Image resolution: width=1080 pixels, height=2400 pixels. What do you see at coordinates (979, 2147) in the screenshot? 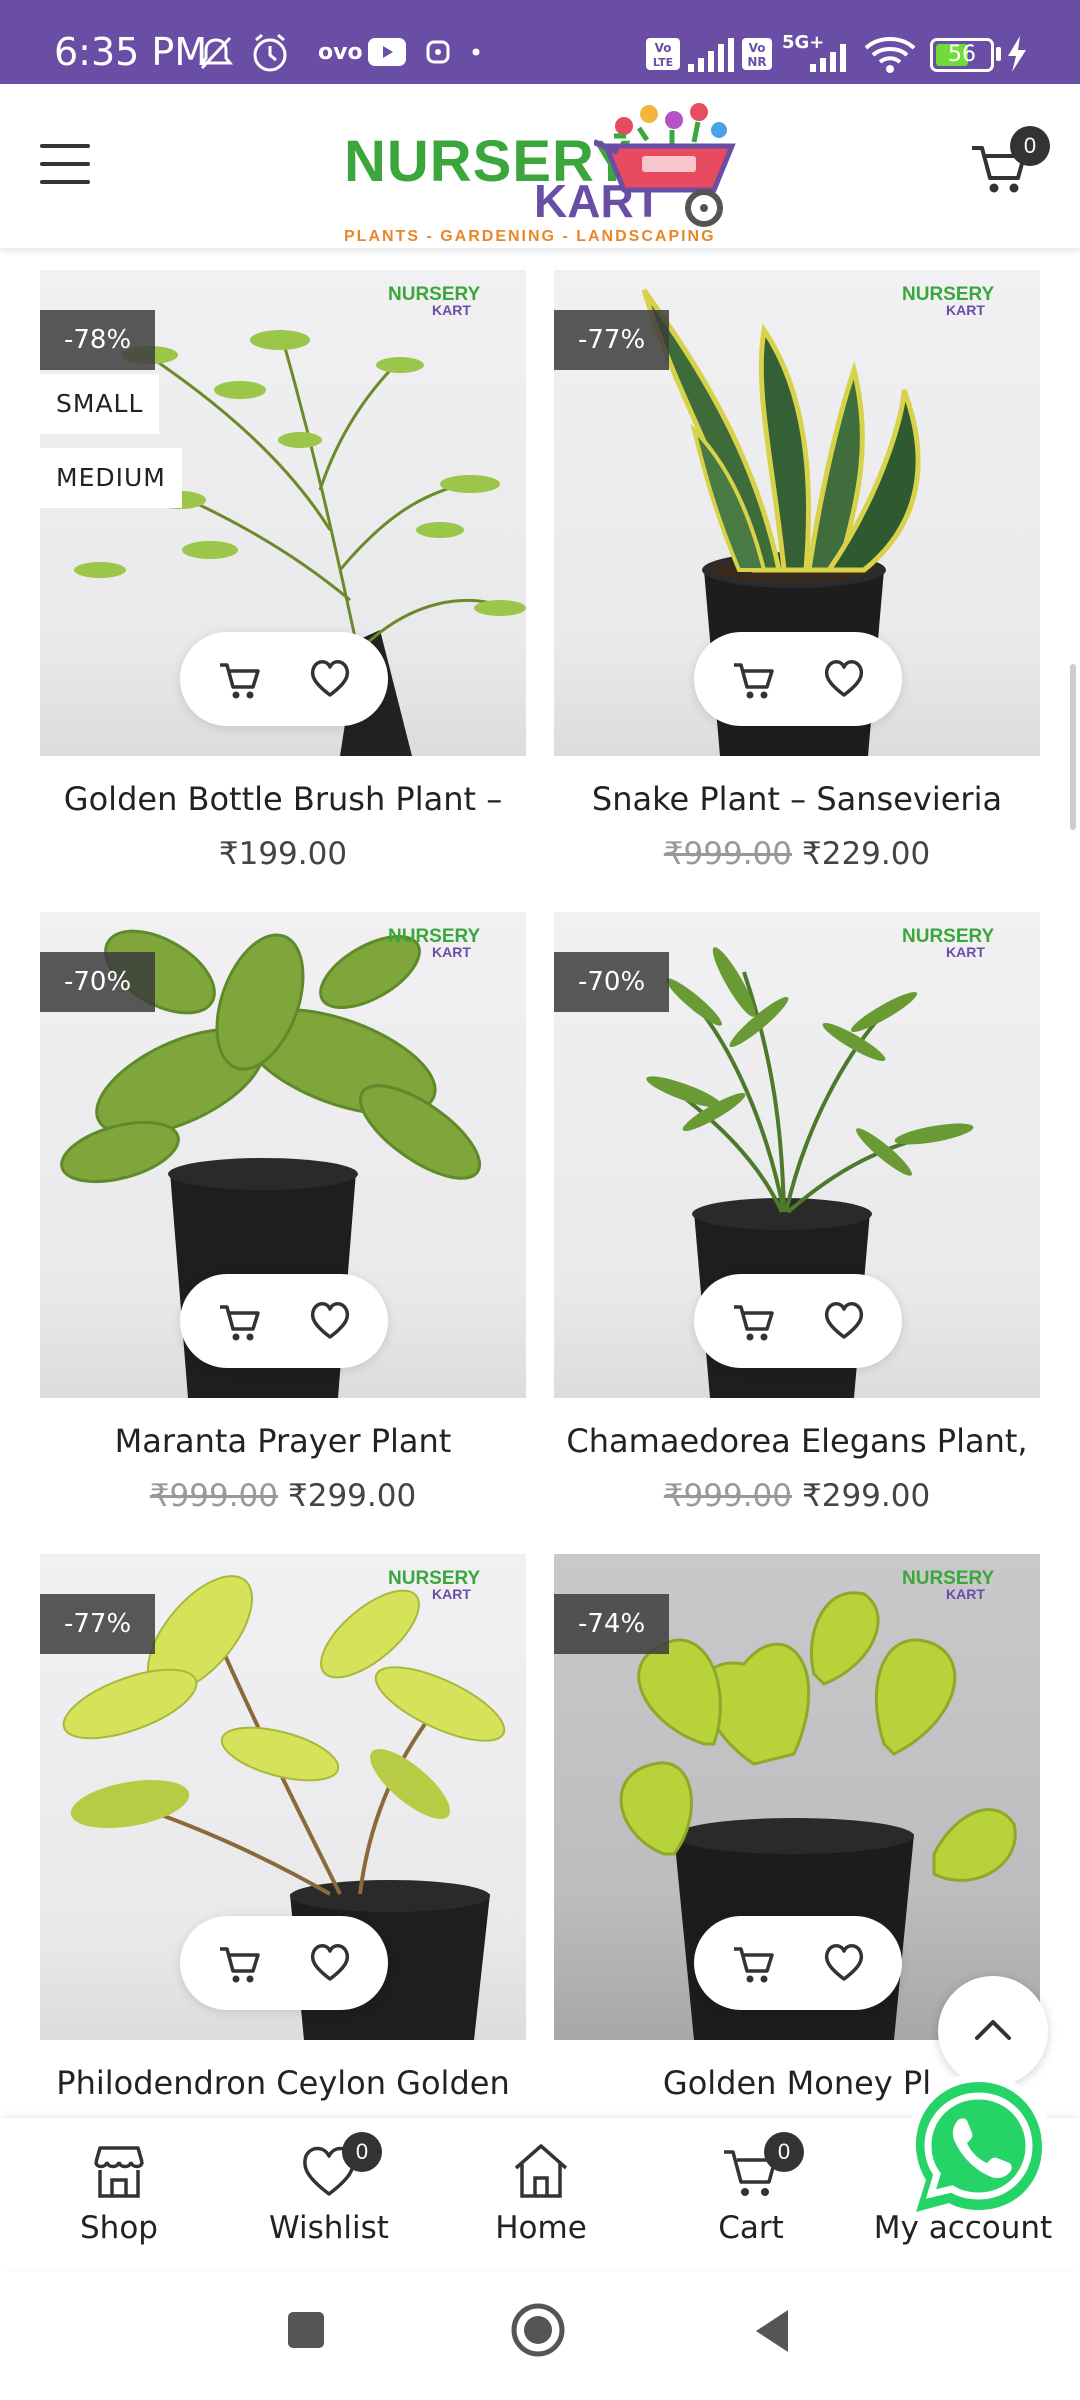
I see `whatsapp-chat-button` at bounding box center [979, 2147].